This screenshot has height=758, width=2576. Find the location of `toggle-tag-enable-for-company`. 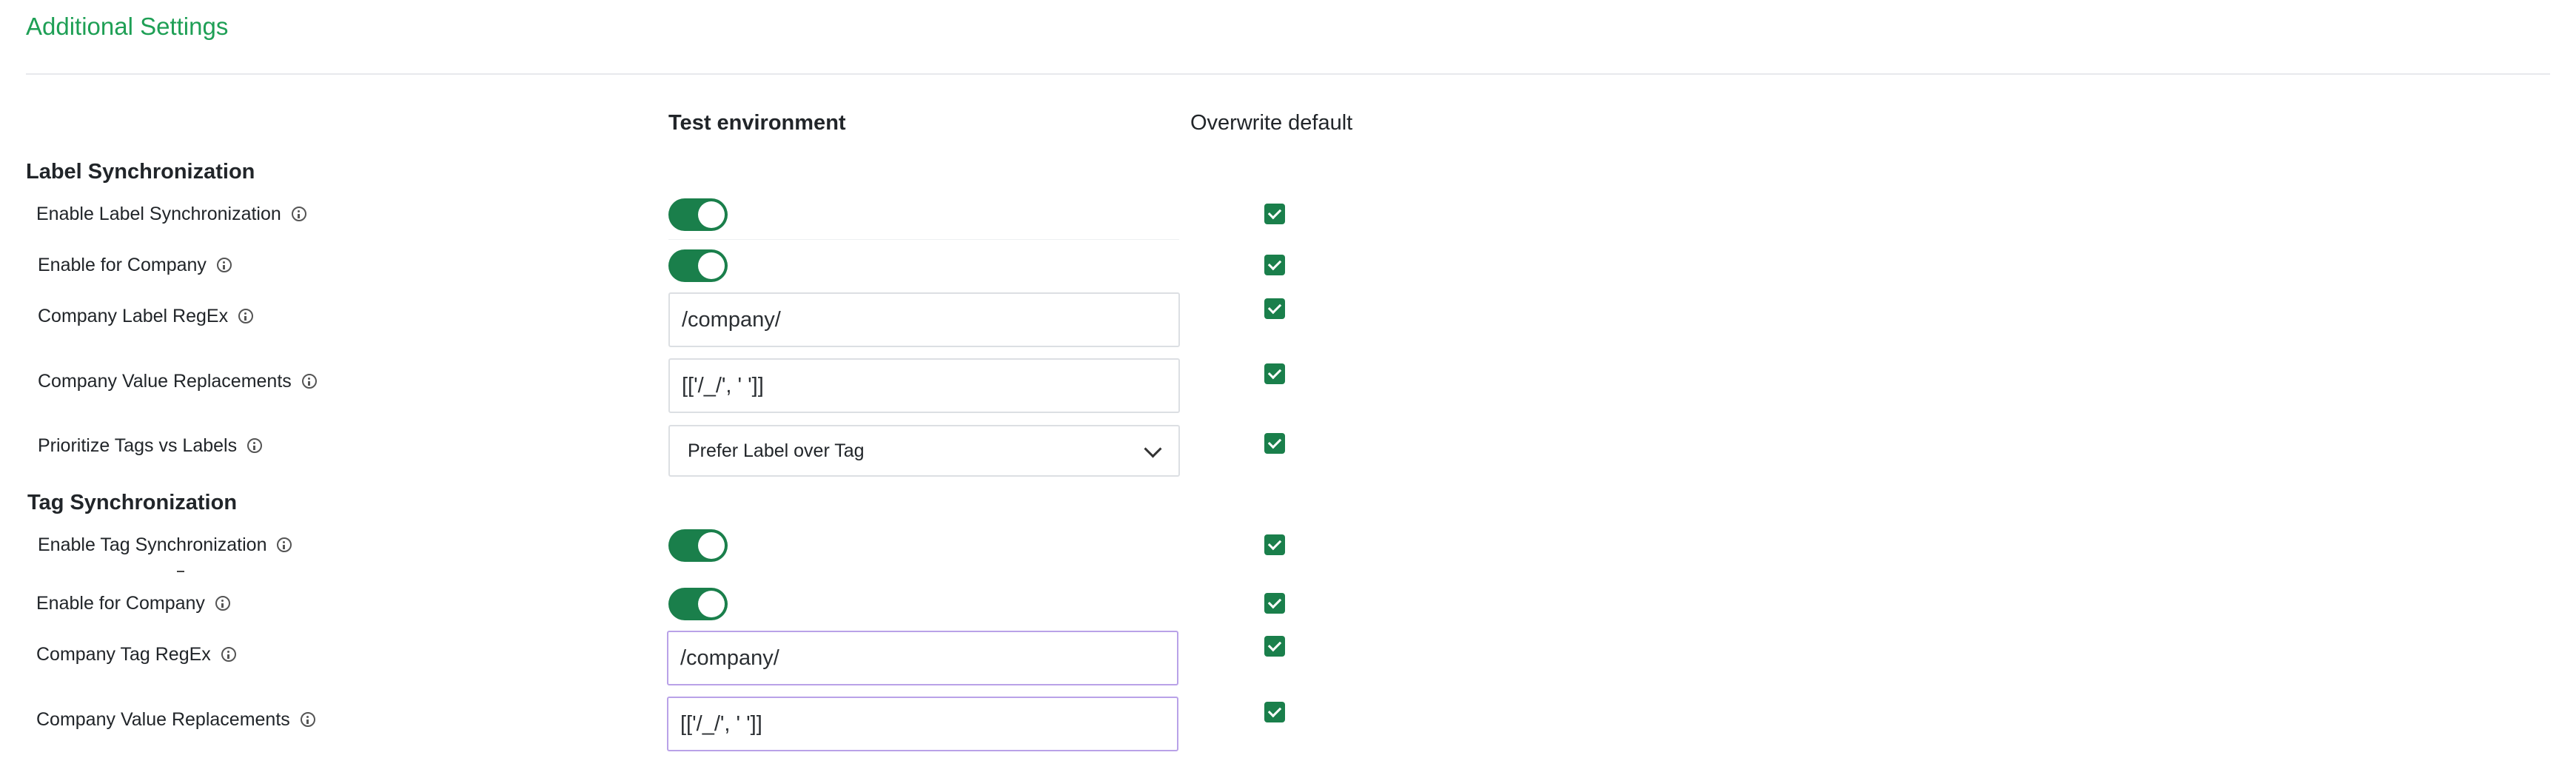

toggle-tag-enable-for-company is located at coordinates (698, 604).